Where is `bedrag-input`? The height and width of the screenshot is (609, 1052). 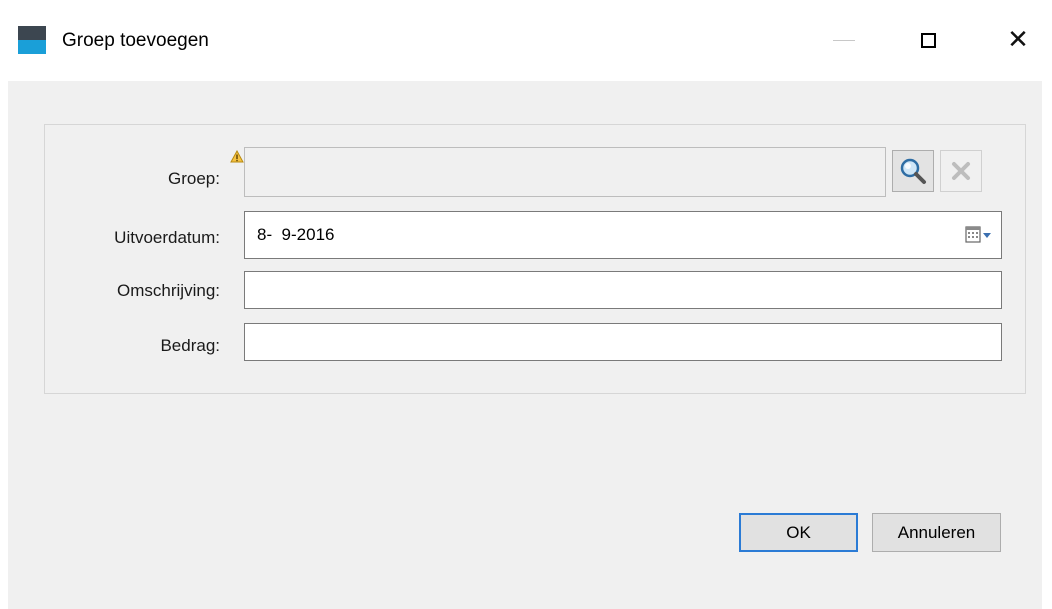 bedrag-input is located at coordinates (623, 342).